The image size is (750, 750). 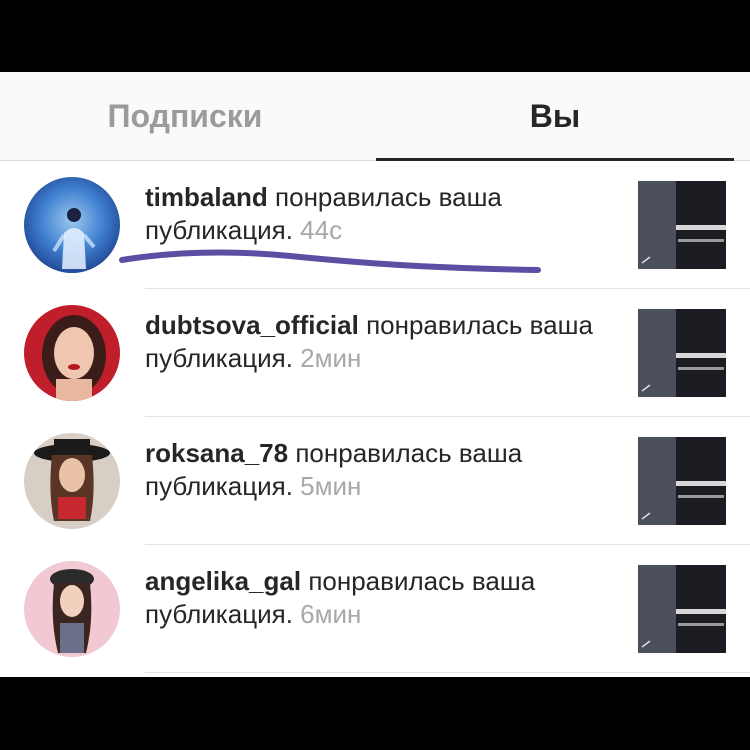 I want to click on activity-tabs: Подписки Вы, so click(x=375, y=116).